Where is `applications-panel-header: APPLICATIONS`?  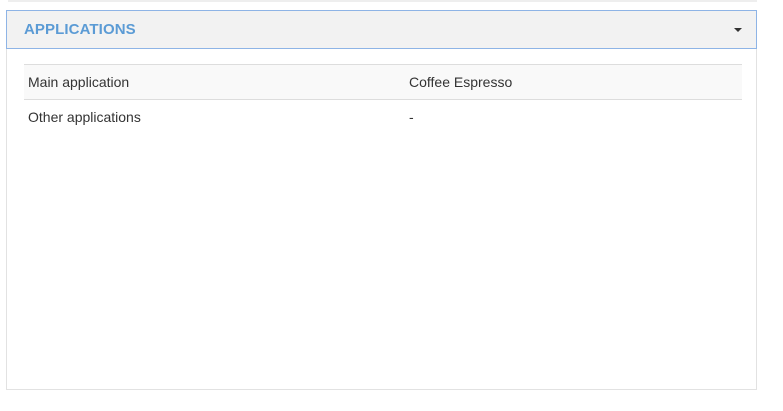
applications-panel-header: APPLICATIONS is located at coordinates (381, 29).